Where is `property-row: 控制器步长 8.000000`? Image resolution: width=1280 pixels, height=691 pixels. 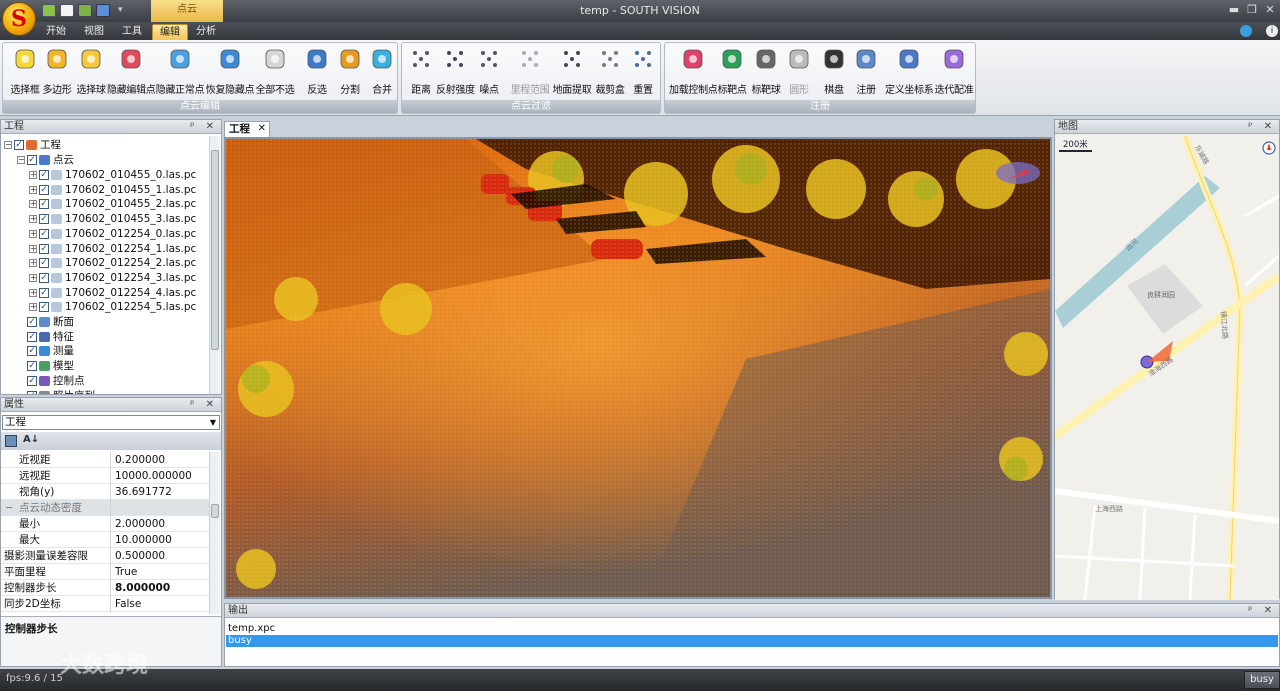 property-row: 控制器步长 8.000000 is located at coordinates (105, 588).